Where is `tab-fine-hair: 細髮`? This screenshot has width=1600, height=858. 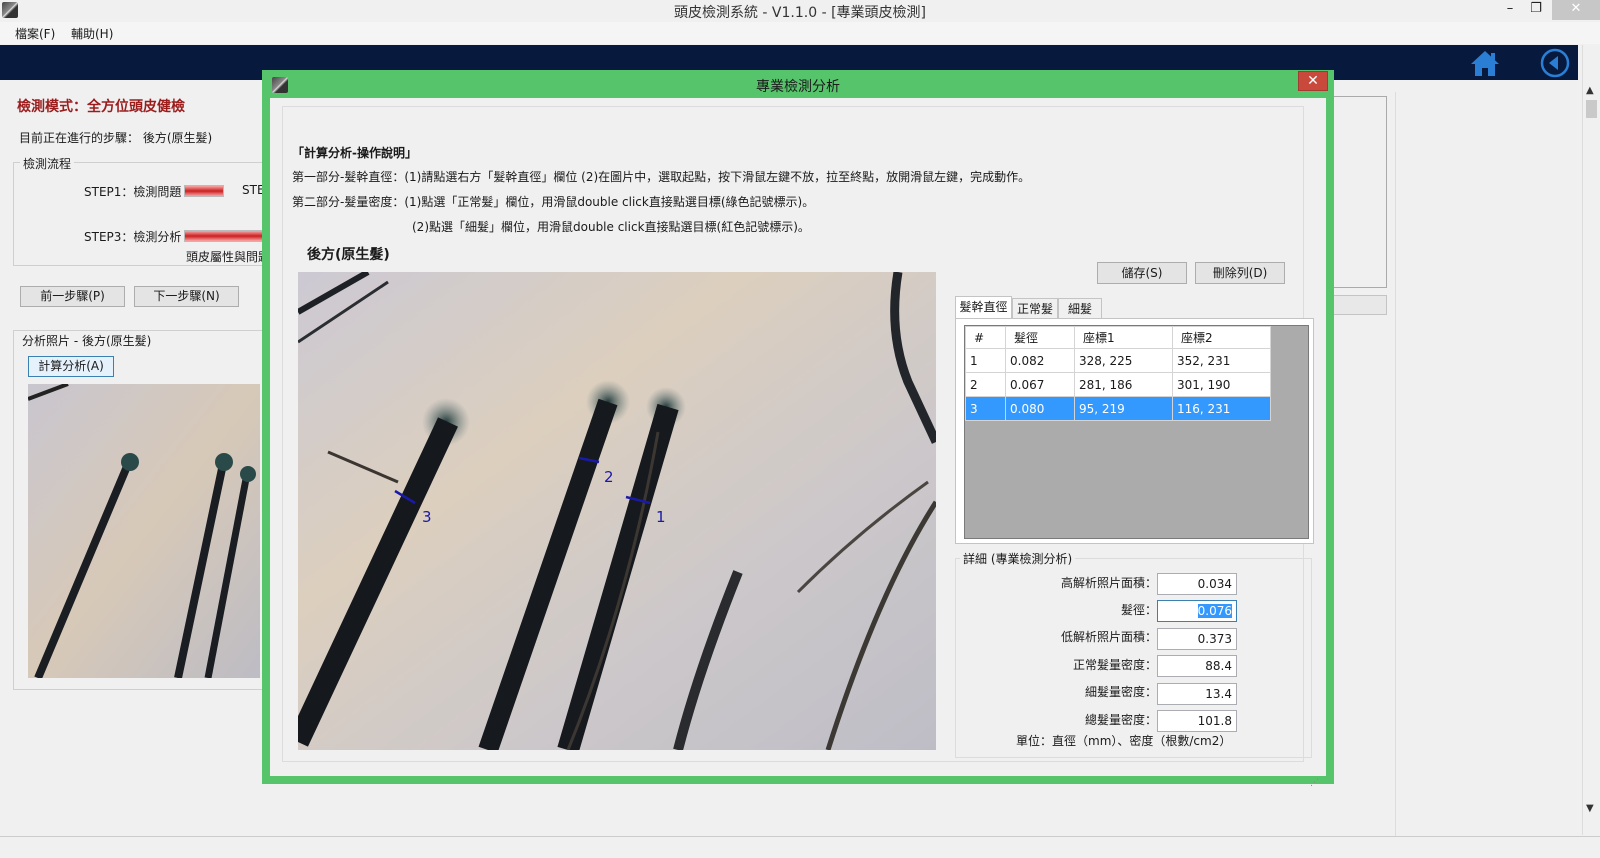 tab-fine-hair: 細髮 is located at coordinates (1080, 309).